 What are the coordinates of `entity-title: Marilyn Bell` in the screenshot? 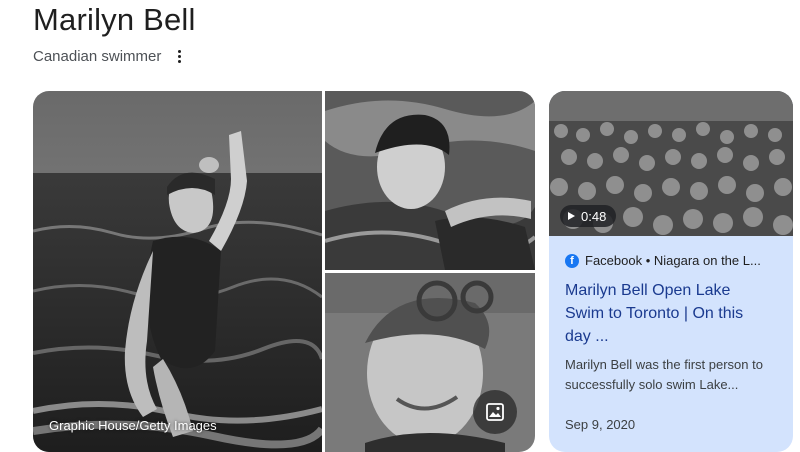 It's located at (114, 19).